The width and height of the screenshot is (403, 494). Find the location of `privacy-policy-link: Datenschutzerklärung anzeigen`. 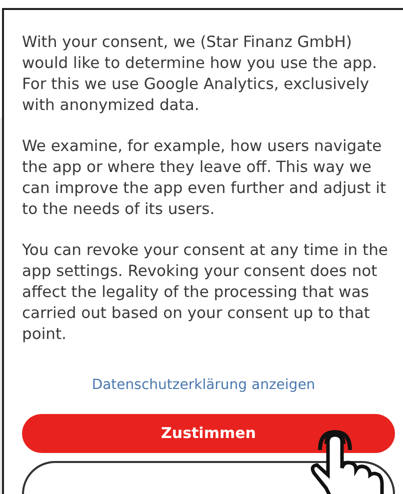

privacy-policy-link: Datenschutzerklärung anzeigen is located at coordinates (204, 385).